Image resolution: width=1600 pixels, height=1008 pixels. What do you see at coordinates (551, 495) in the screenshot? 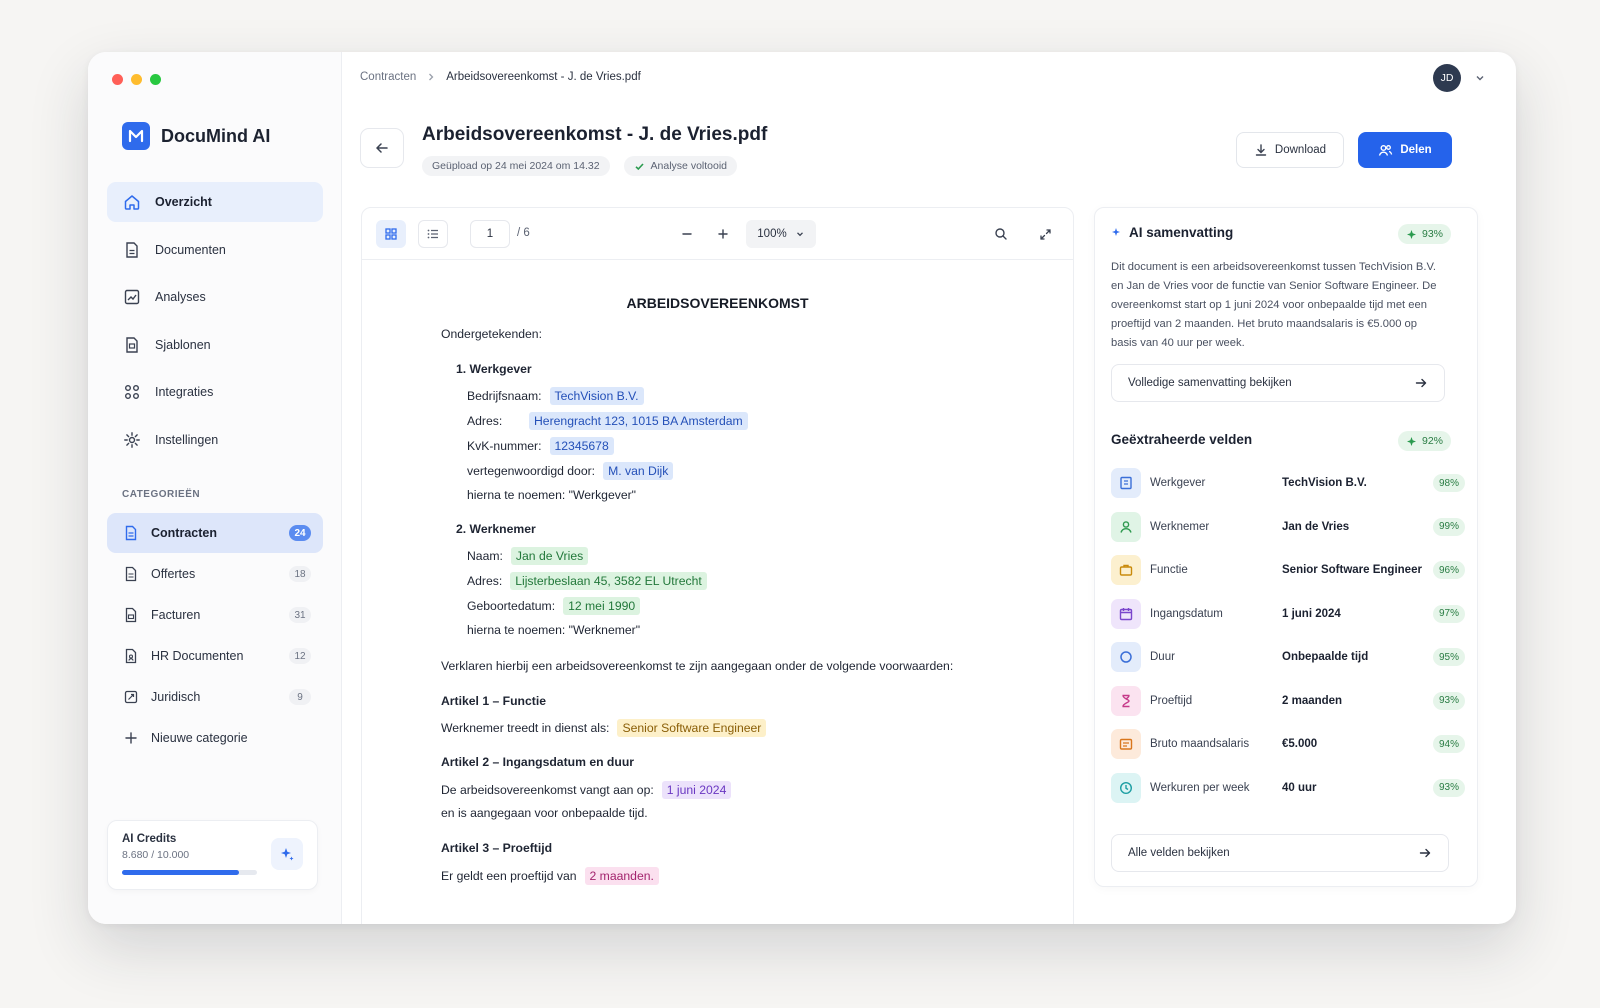
I see `employer-alias-line: hierna te noemen: "Werkgever"` at bounding box center [551, 495].